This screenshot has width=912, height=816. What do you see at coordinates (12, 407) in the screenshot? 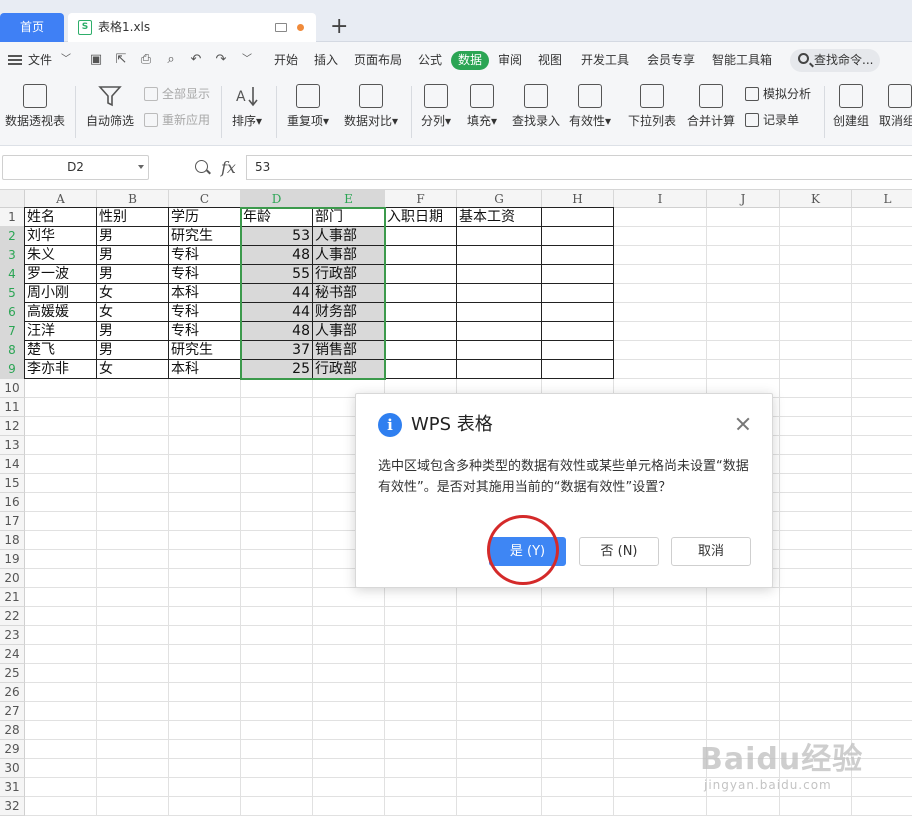
I see `row-header: 11` at bounding box center [12, 407].